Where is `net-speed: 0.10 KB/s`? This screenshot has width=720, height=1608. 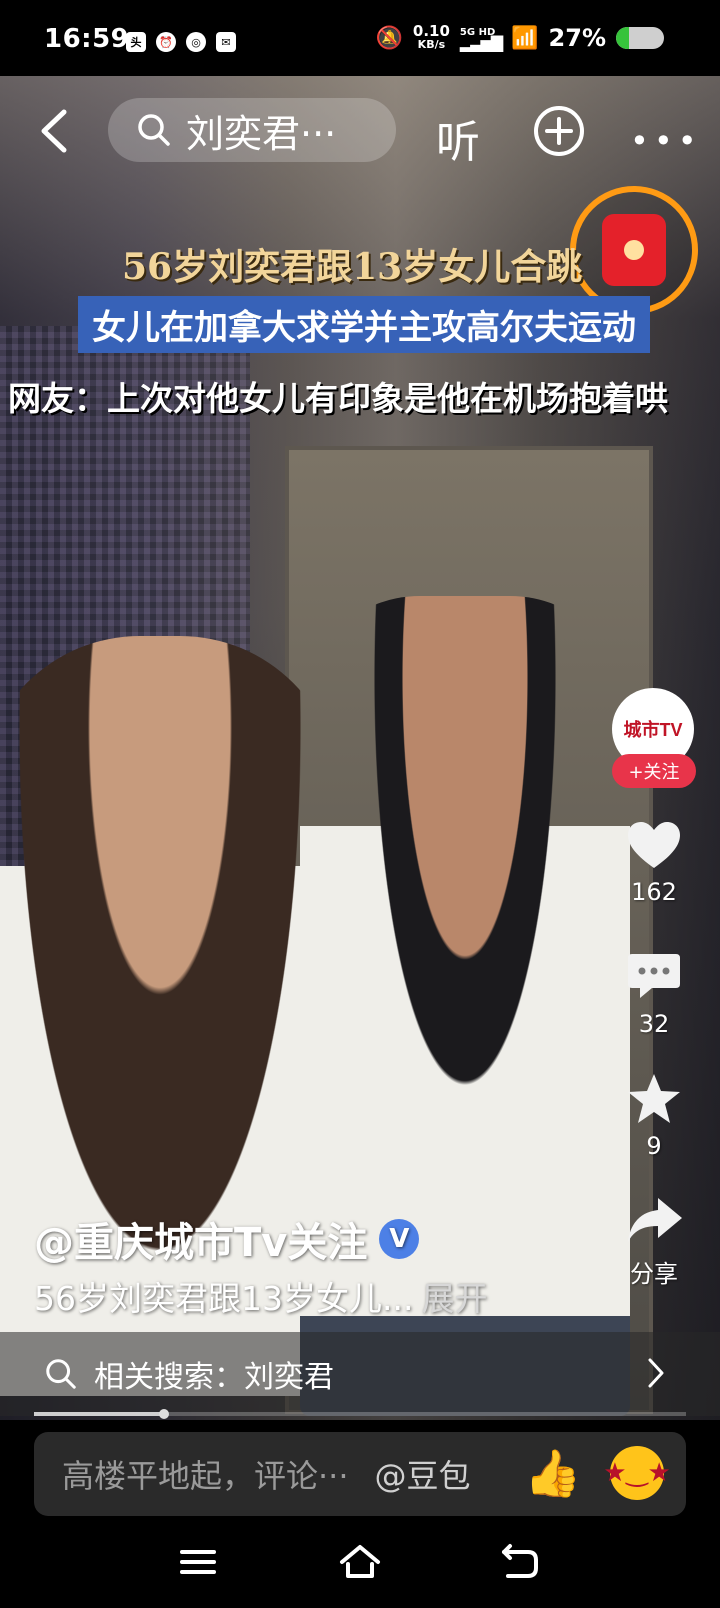
net-speed: 0.10 KB/s is located at coordinates (431, 38).